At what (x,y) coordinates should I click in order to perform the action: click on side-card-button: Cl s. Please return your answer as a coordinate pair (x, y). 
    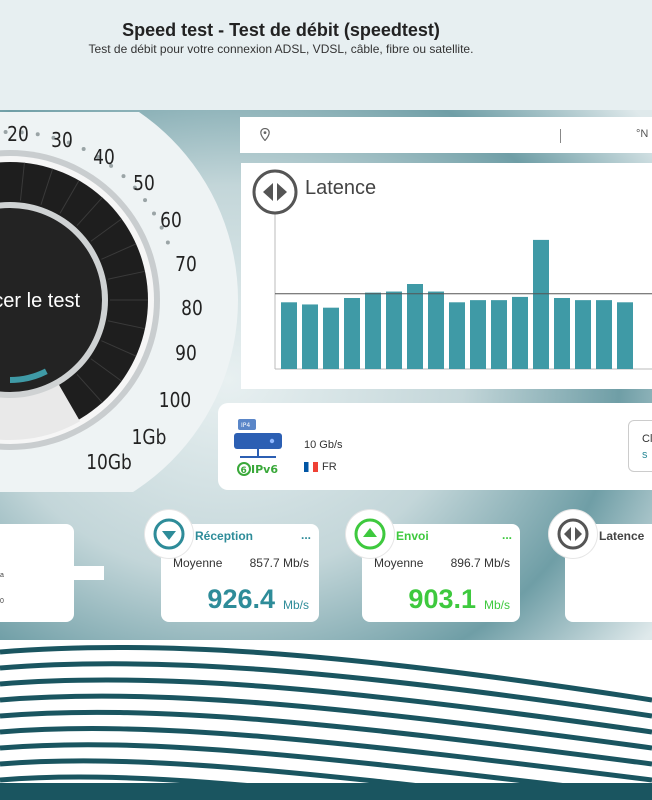
    Looking at the image, I should click on (640, 446).